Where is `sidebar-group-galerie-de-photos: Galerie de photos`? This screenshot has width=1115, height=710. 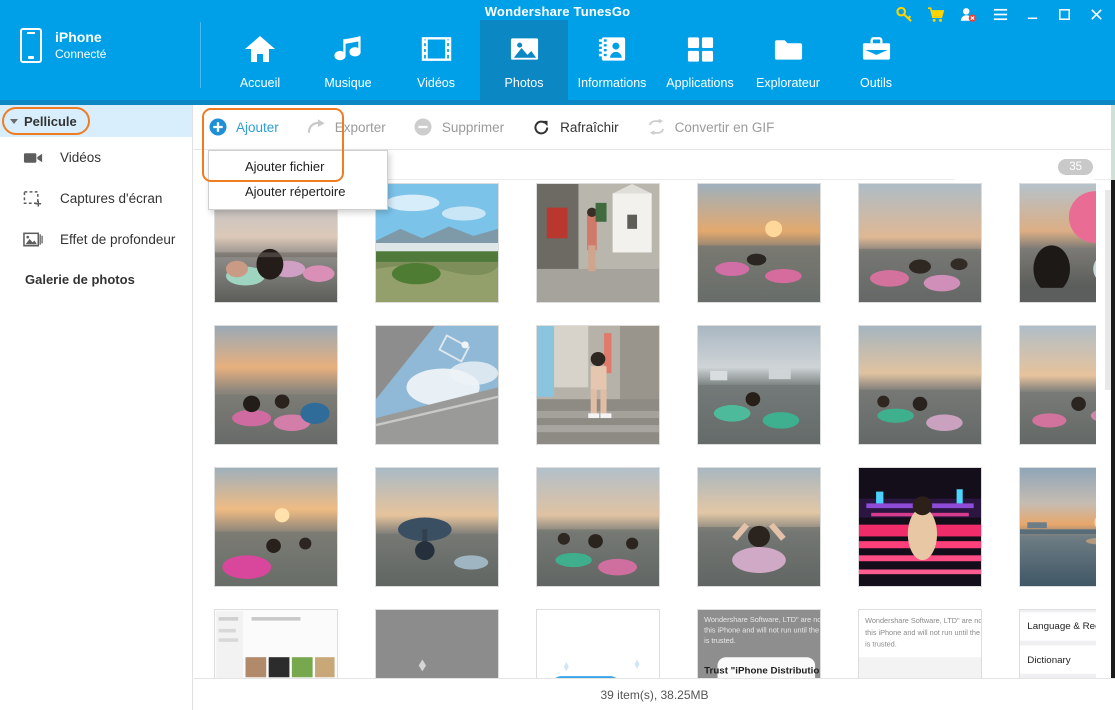 sidebar-group-galerie-de-photos: Galerie de photos is located at coordinates (96, 279).